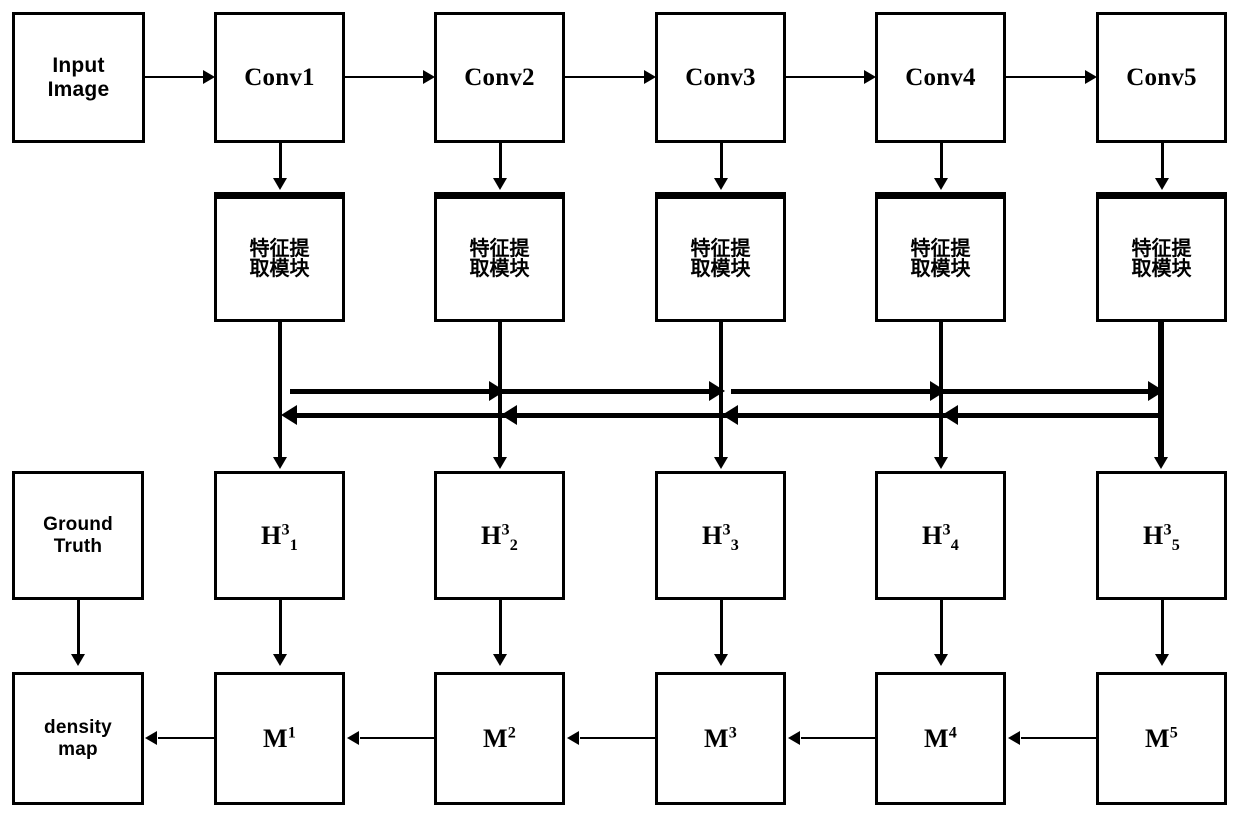 The image size is (1240, 819). Describe the element at coordinates (280, 163) in the screenshot. I see `connector-conv1-to-feature1` at that location.